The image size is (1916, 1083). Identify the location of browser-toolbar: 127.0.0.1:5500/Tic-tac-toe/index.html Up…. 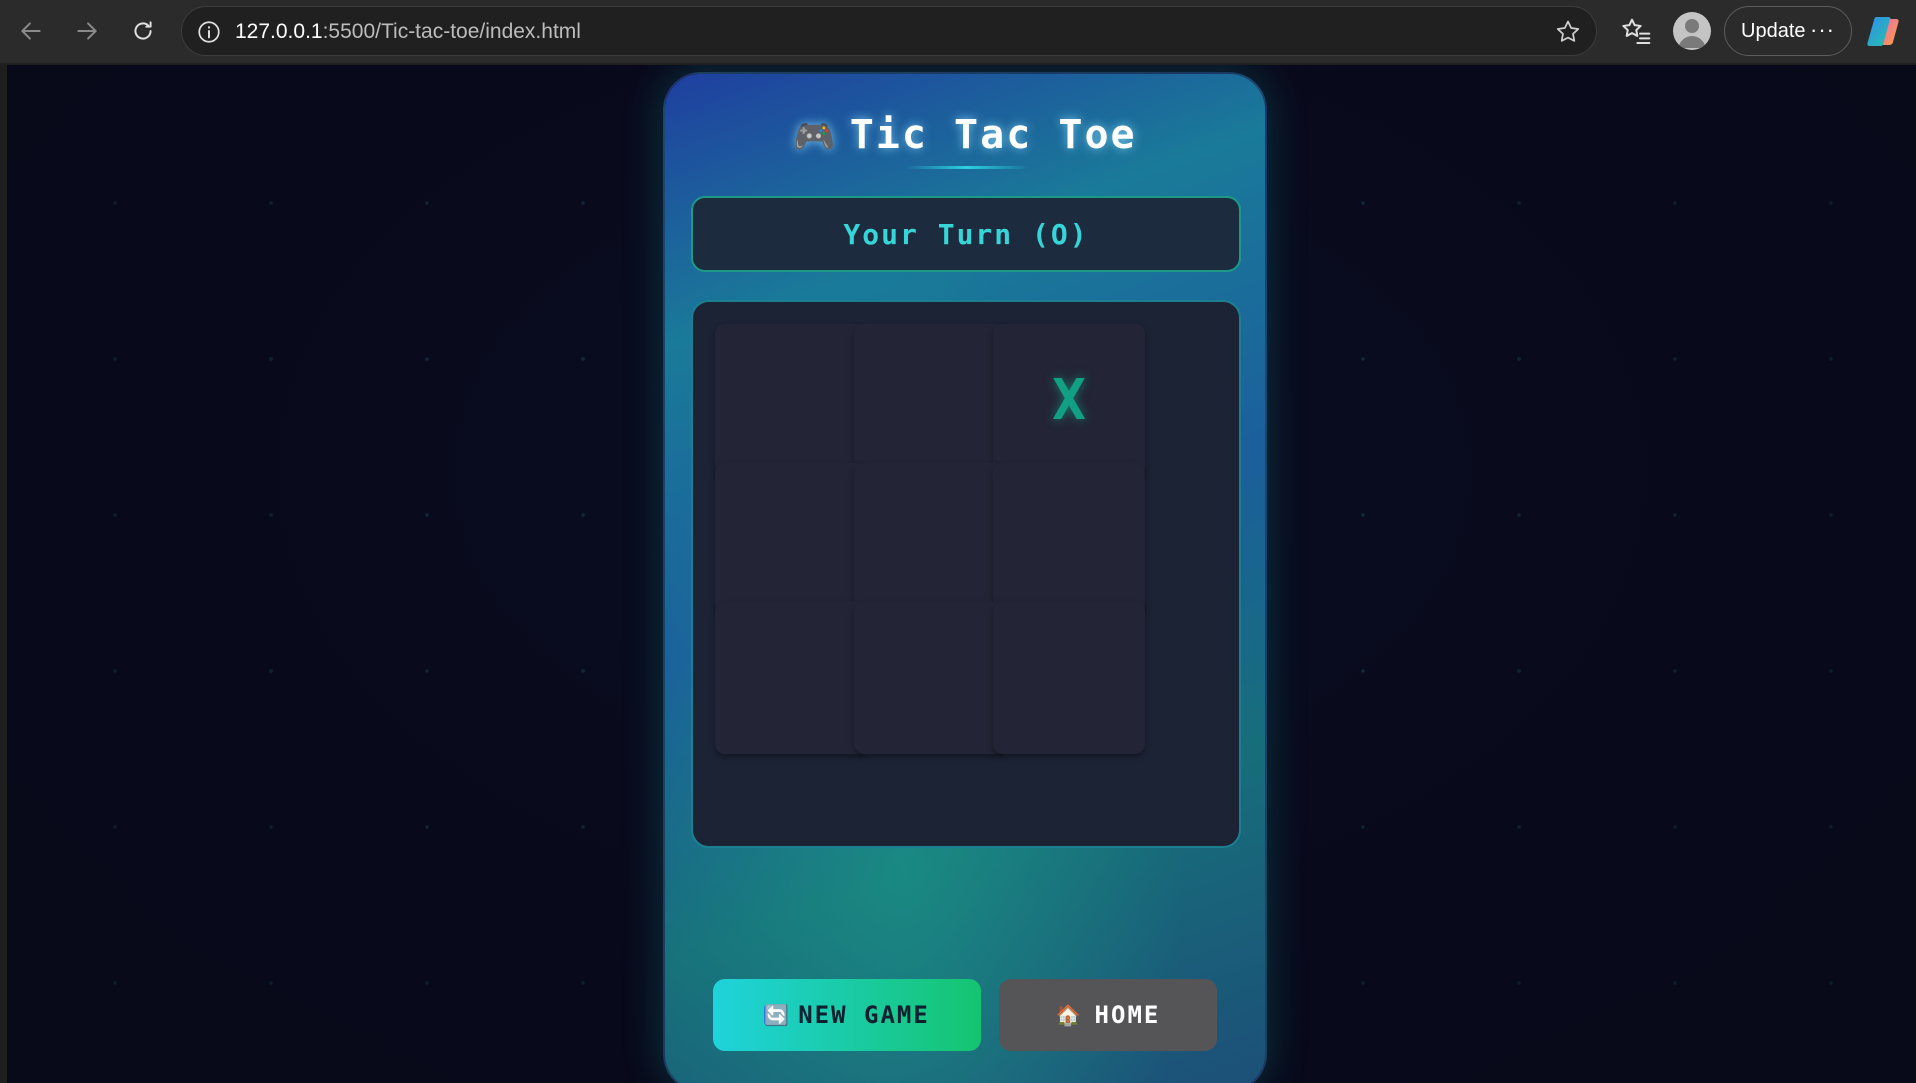
(958, 31).